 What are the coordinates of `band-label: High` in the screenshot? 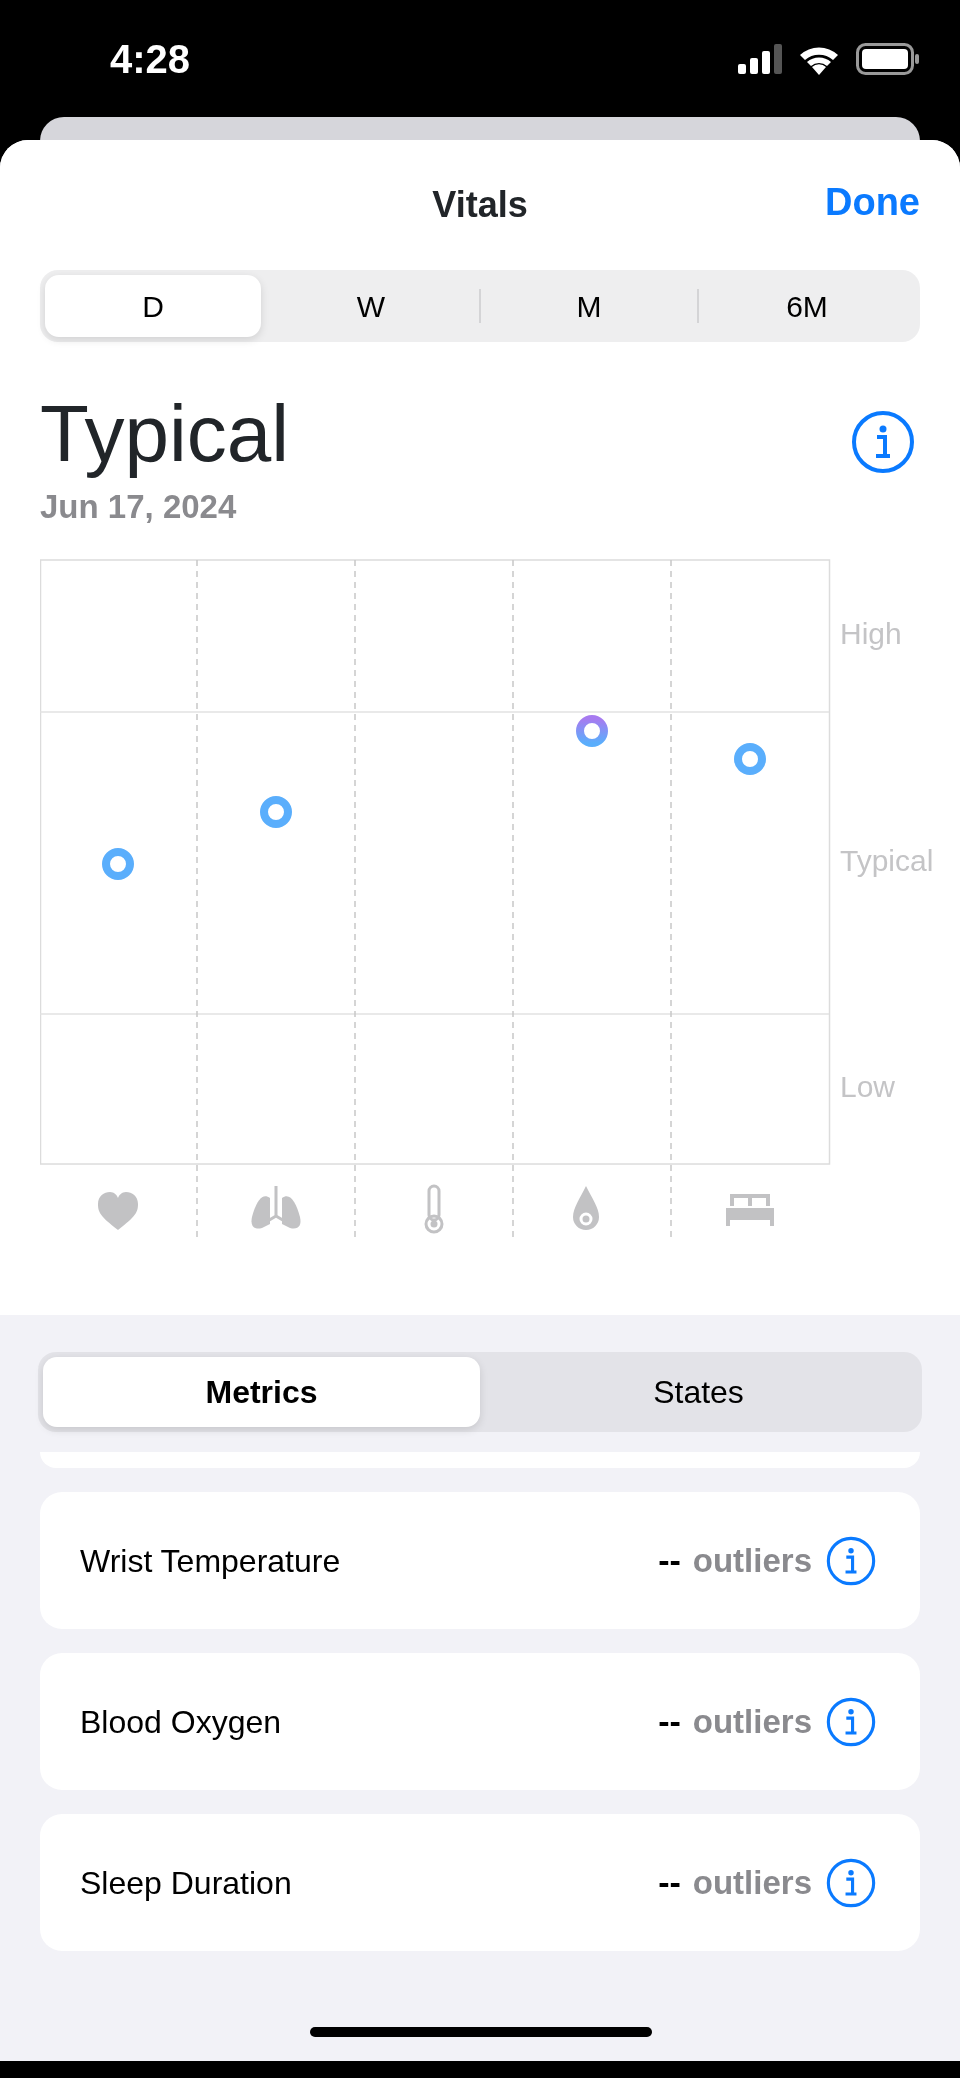 It's located at (871, 633).